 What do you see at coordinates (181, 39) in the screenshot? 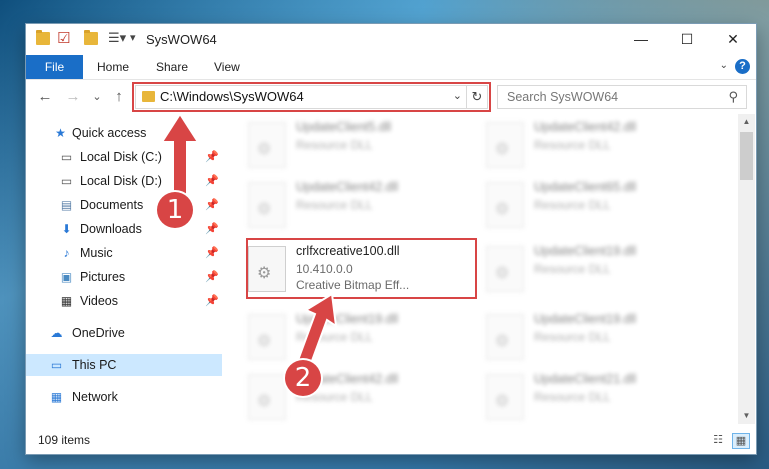
I see `window-title: SysWOW64` at bounding box center [181, 39].